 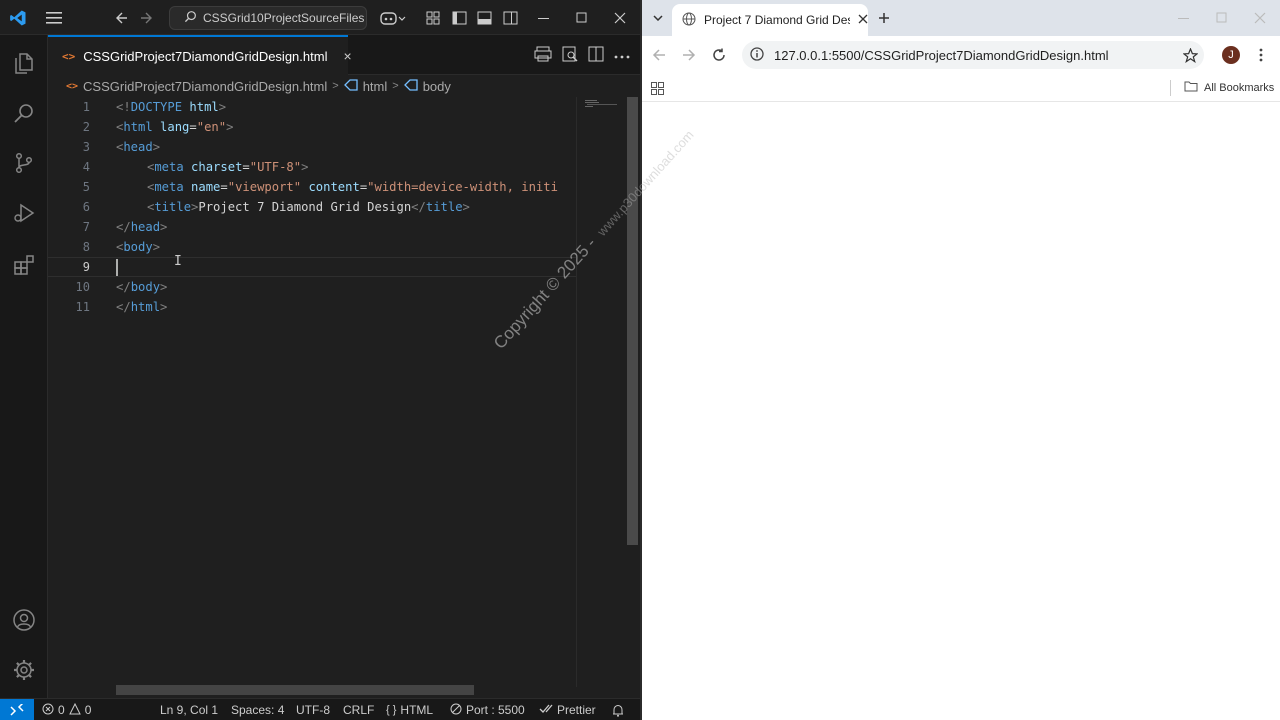 What do you see at coordinates (88, 710) in the screenshot?
I see `warning-count: 0` at bounding box center [88, 710].